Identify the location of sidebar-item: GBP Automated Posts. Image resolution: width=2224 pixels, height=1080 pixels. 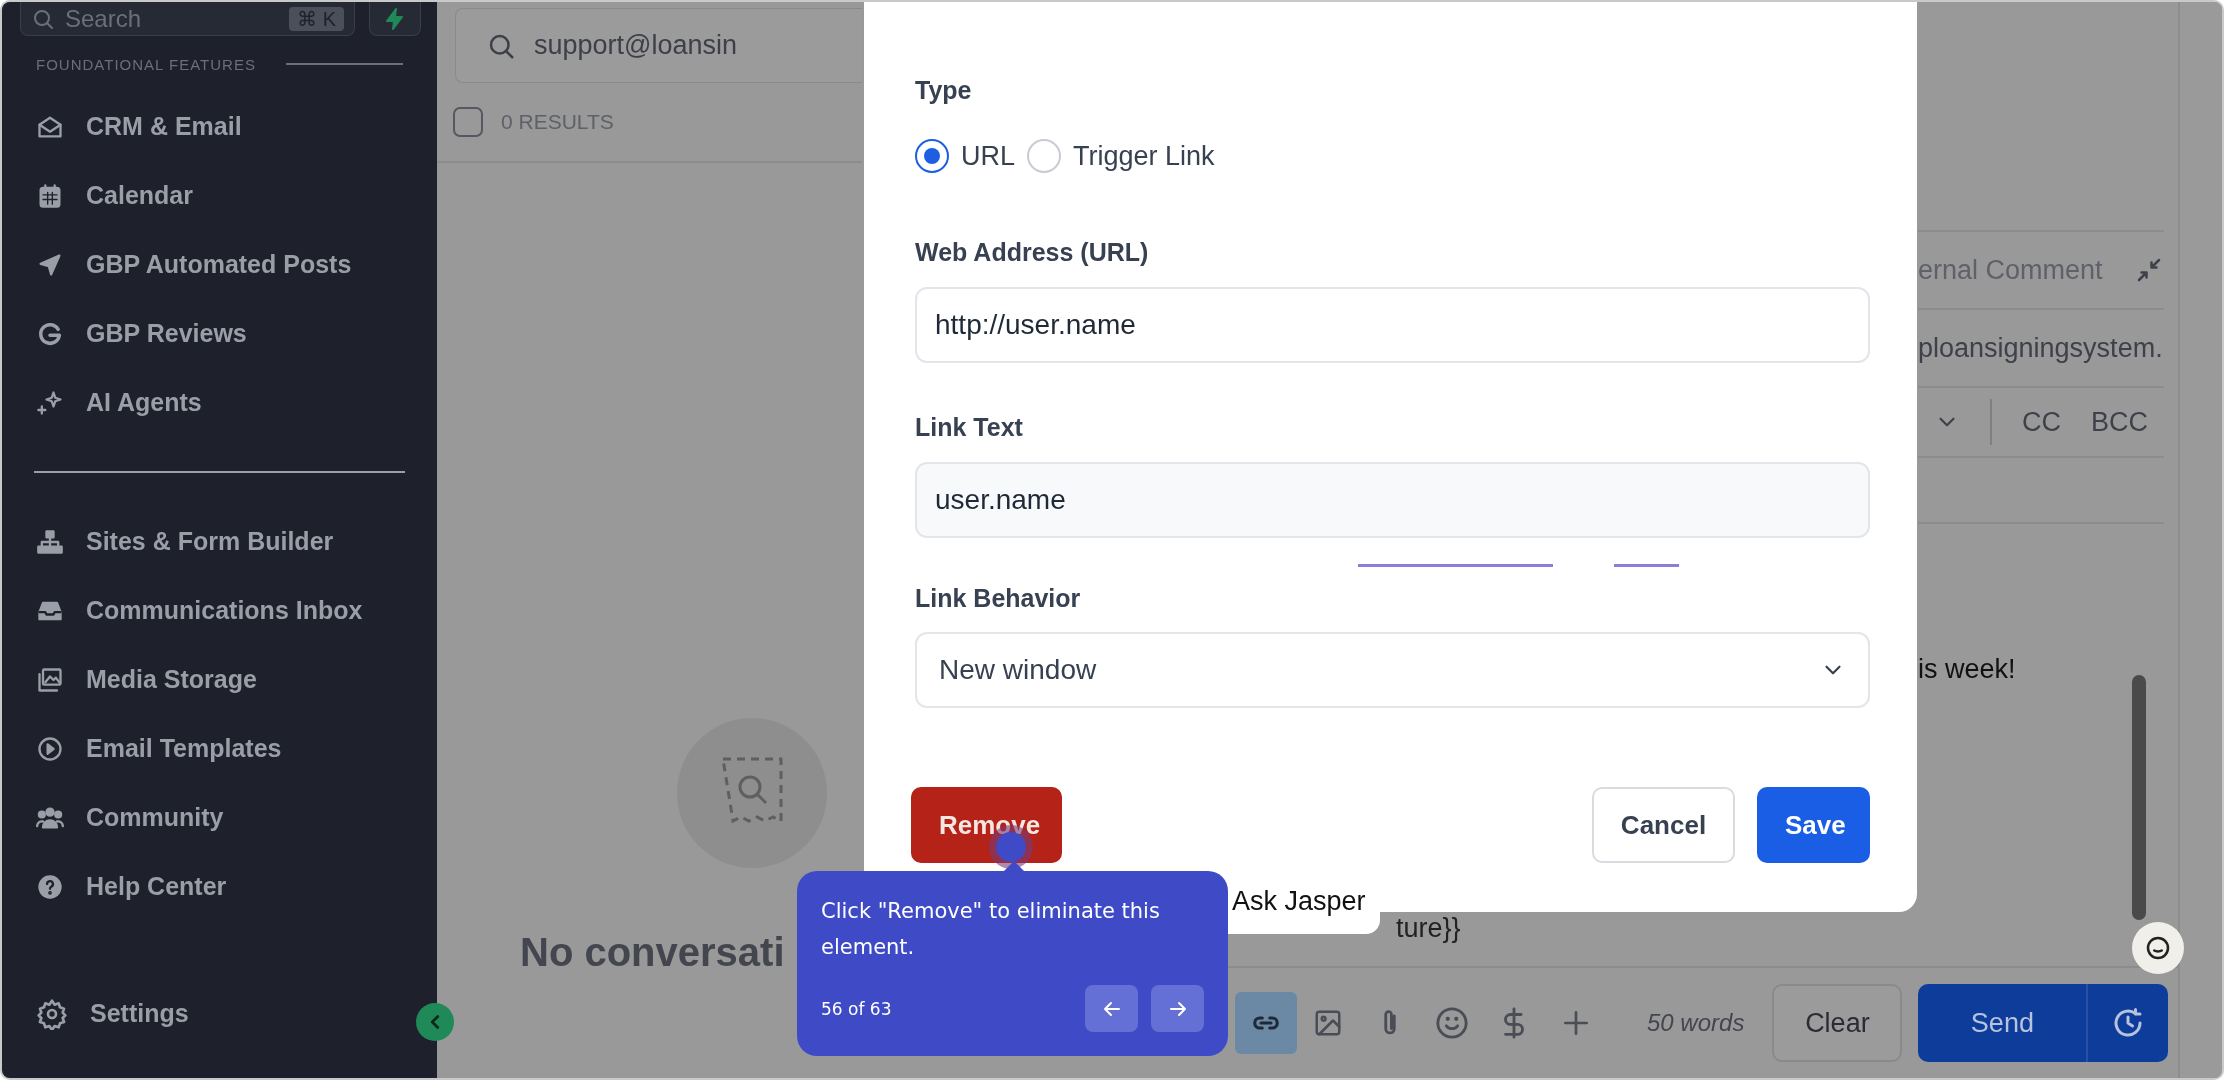
(219, 264).